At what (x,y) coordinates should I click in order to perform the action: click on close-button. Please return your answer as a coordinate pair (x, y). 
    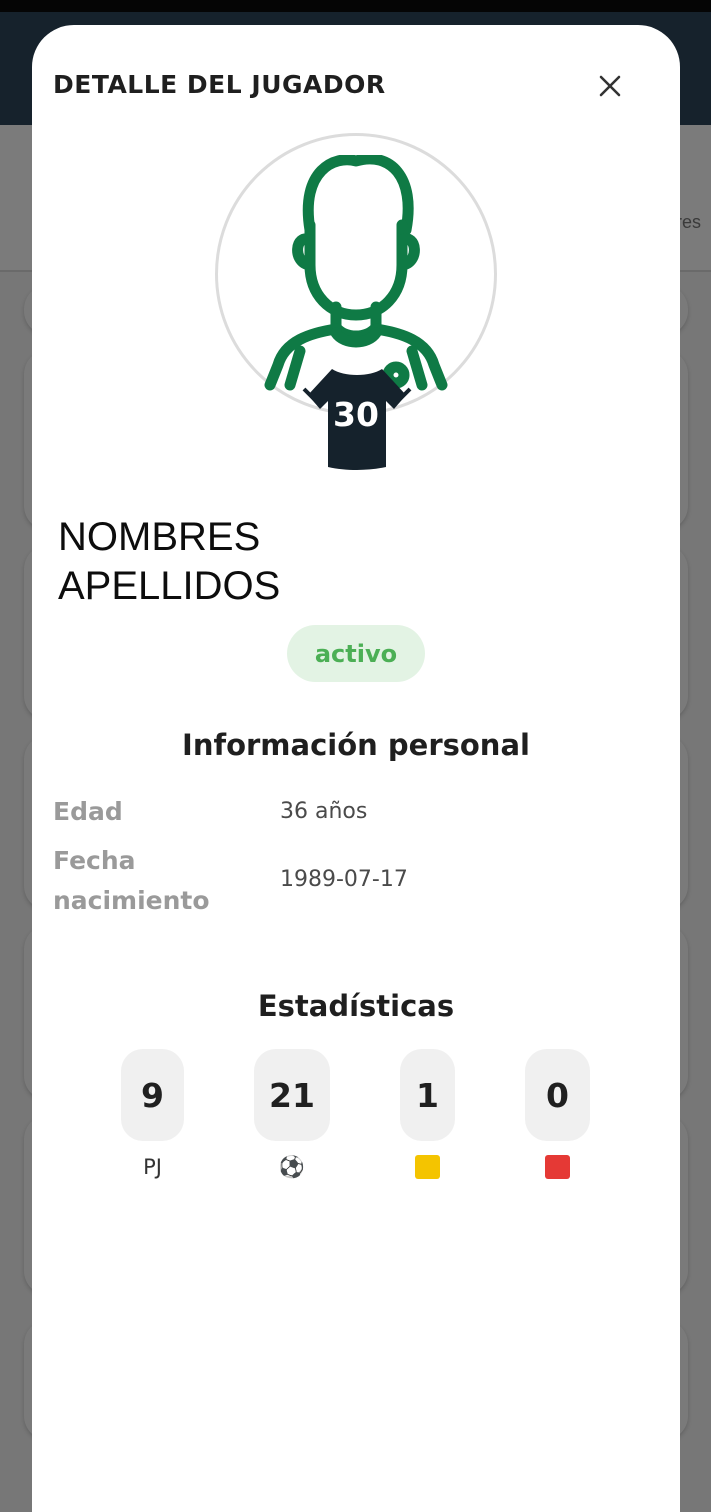
    Looking at the image, I should click on (610, 86).